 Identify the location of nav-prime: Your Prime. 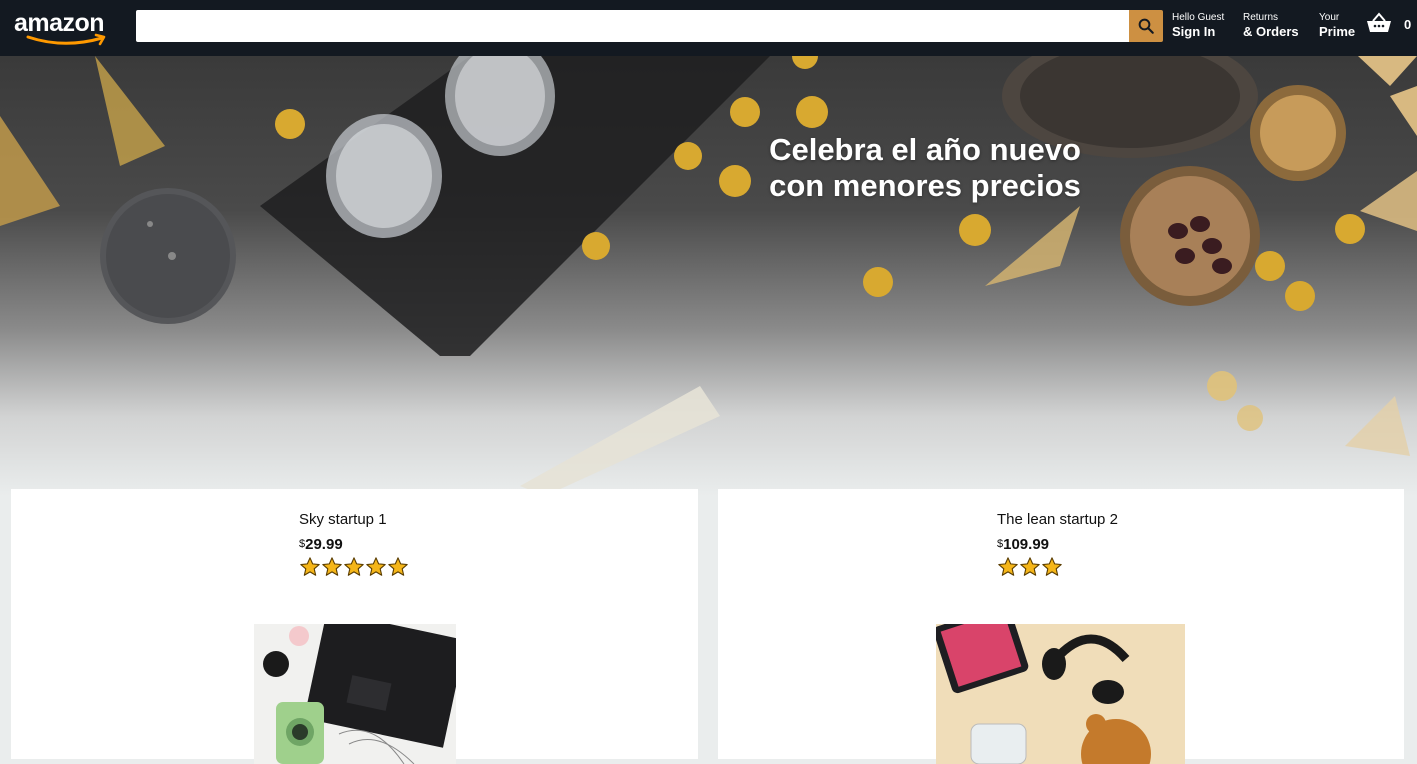
(1337, 25).